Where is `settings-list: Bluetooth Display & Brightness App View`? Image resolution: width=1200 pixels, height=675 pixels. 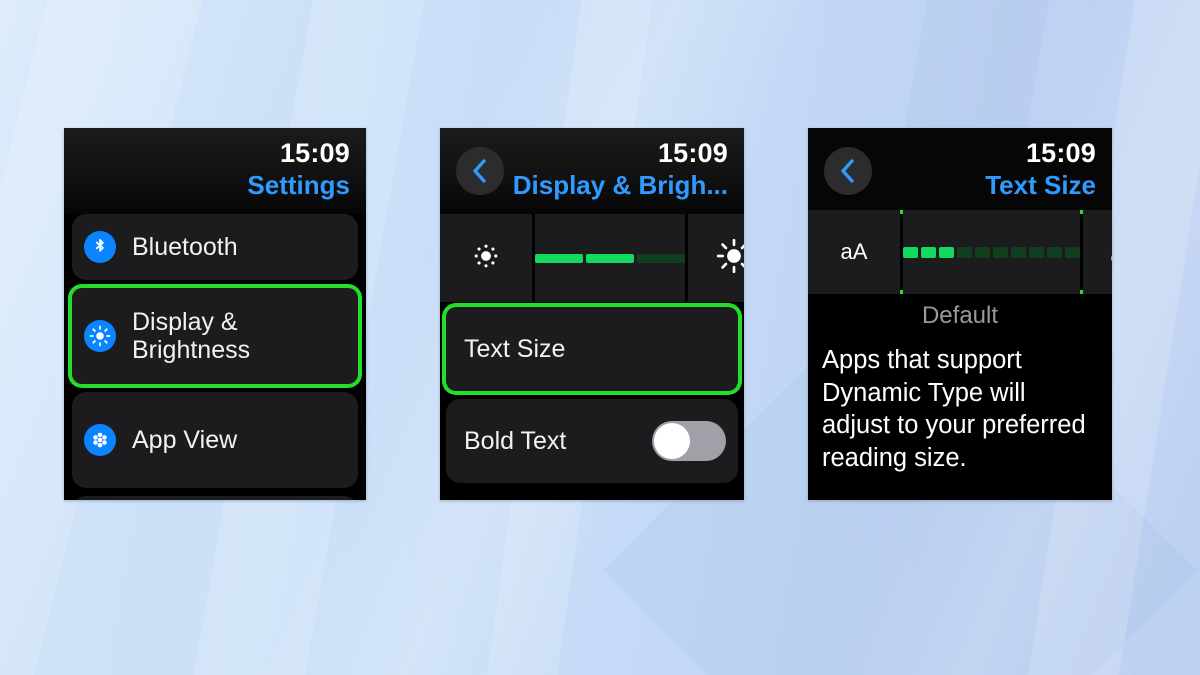 settings-list: Bluetooth Display & Brightness App View is located at coordinates (215, 357).